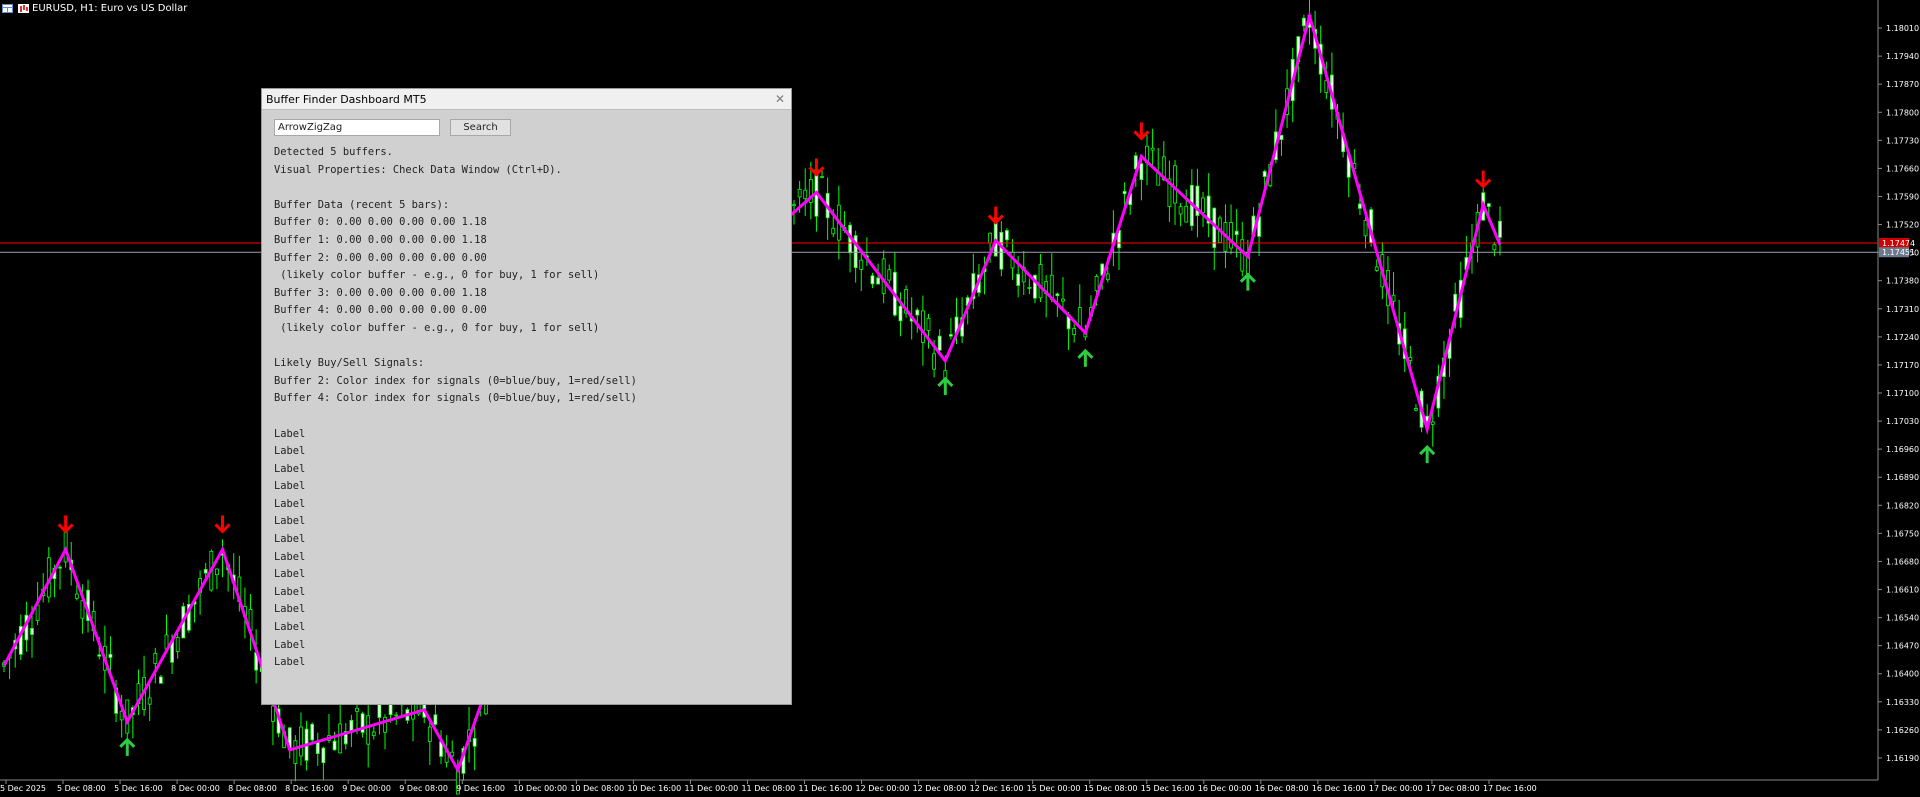 This screenshot has width=1920, height=797. Describe the element at coordinates (1054, 788) in the screenshot. I see `time-tick-label: 15 Dec 00:00` at that location.